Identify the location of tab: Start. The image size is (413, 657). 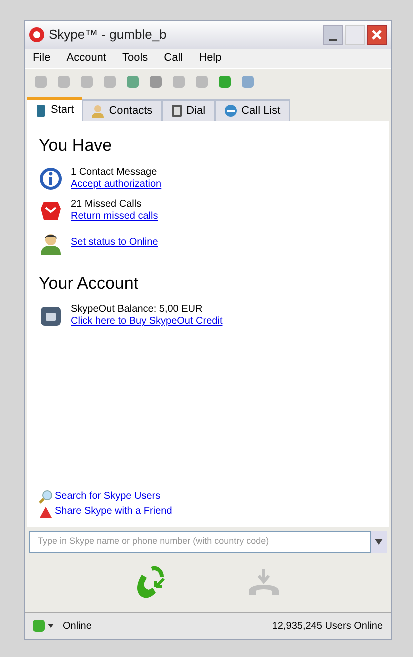
(54, 109).